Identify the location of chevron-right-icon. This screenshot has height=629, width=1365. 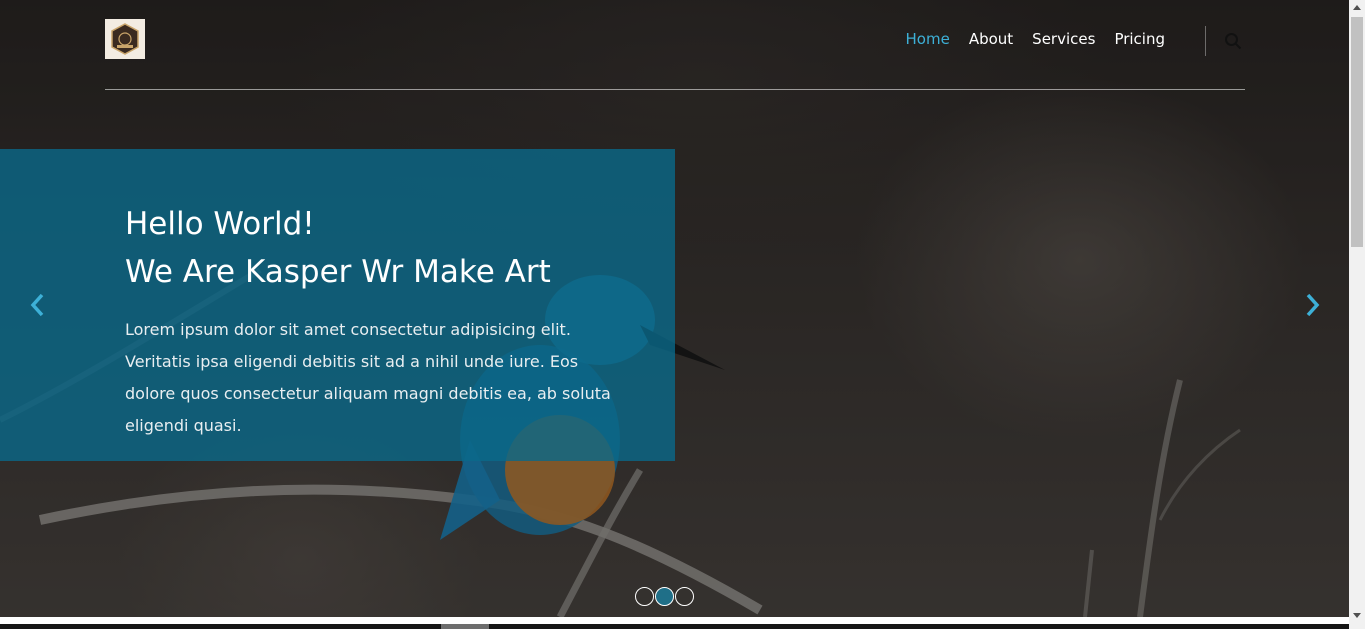
(1313, 305).